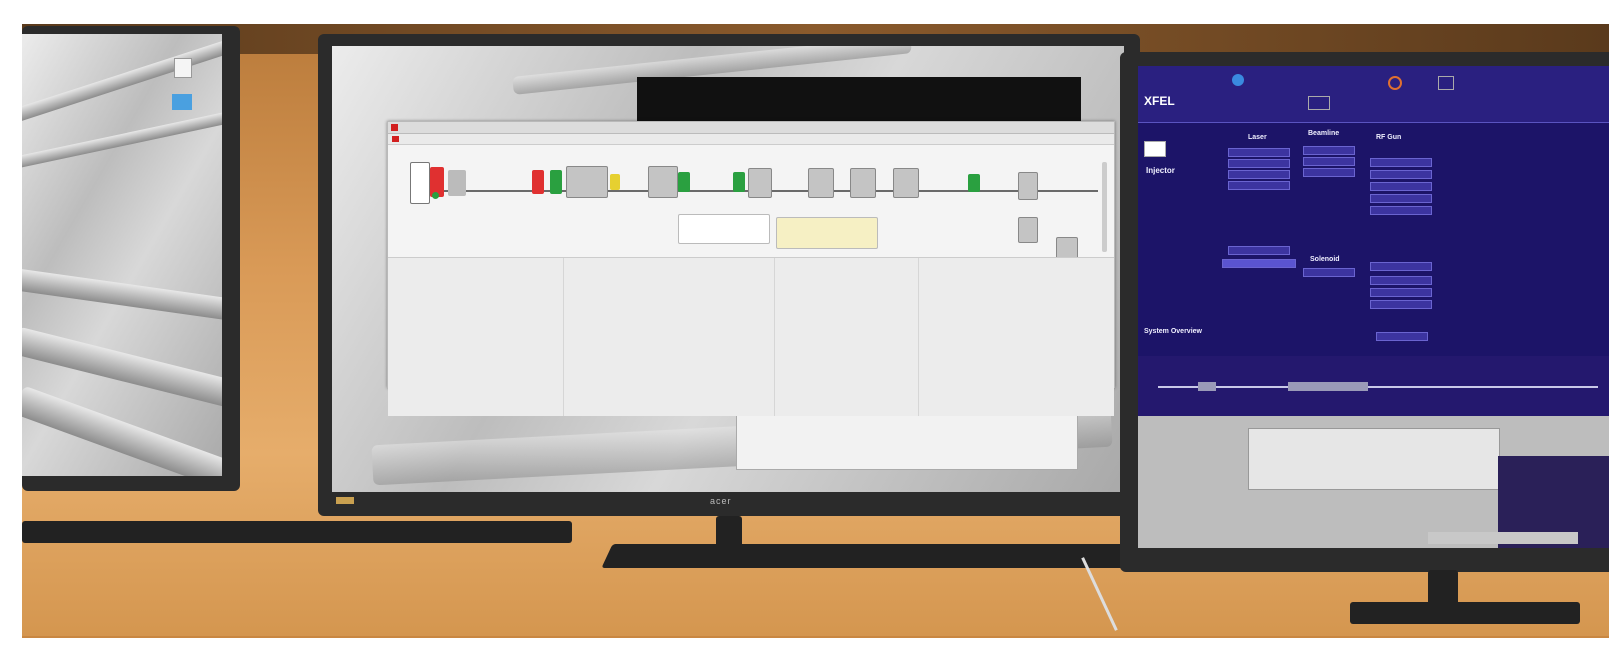  I want to click on injector-icon, so click(1155, 149).